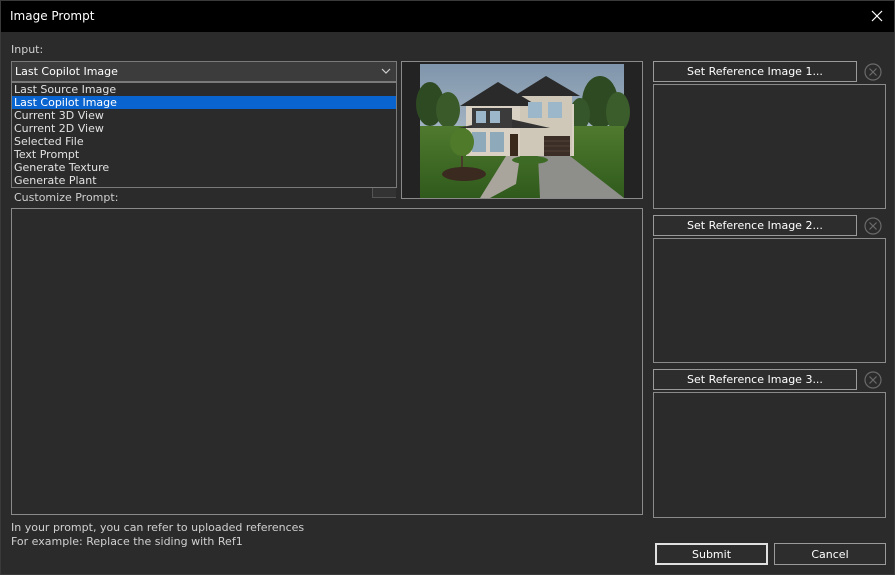 The width and height of the screenshot is (895, 575). I want to click on submit-button: Submit, so click(711, 554).